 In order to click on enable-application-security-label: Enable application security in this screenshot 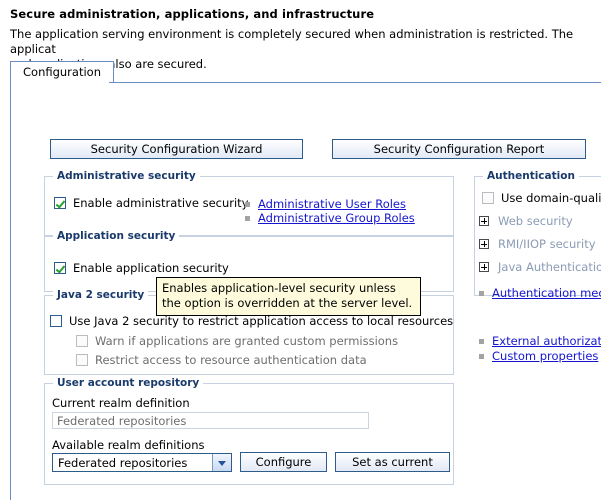, I will do `click(151, 268)`.